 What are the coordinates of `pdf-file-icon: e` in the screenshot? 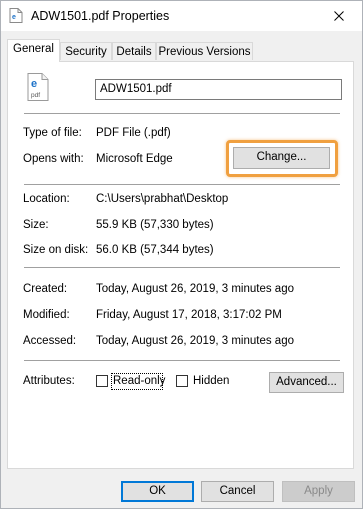 It's located at (16, 15).